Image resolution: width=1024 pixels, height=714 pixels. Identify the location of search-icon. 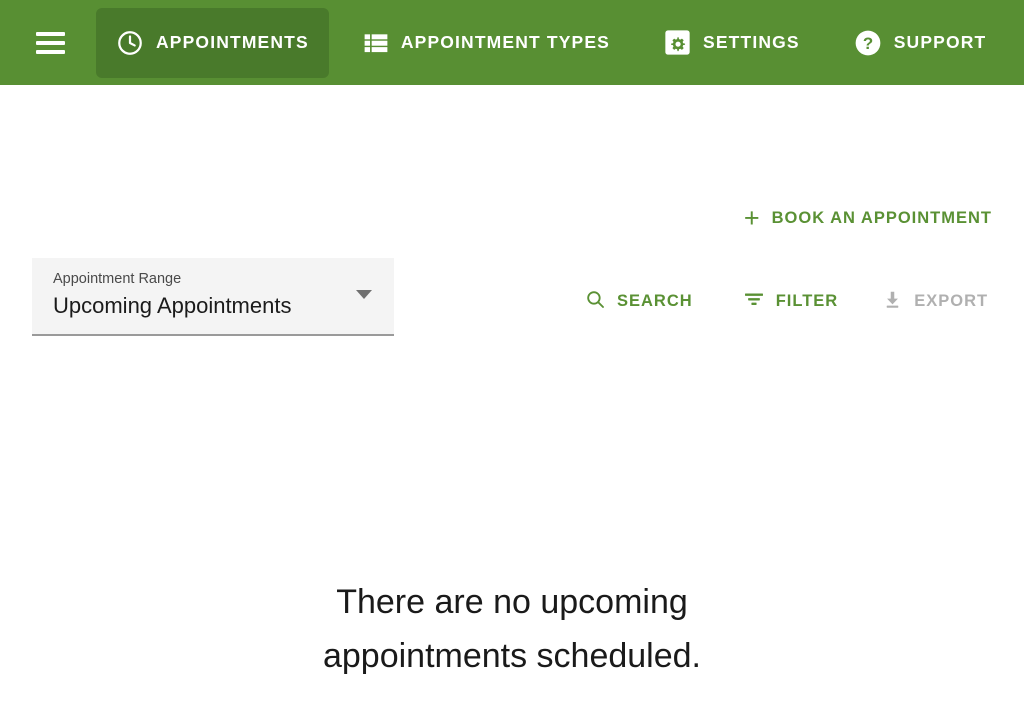
(595, 302).